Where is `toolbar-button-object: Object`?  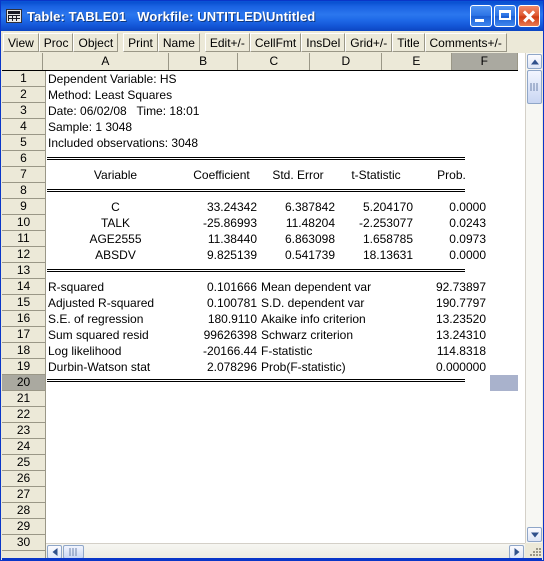
toolbar-button-object: Object is located at coordinates (96, 42).